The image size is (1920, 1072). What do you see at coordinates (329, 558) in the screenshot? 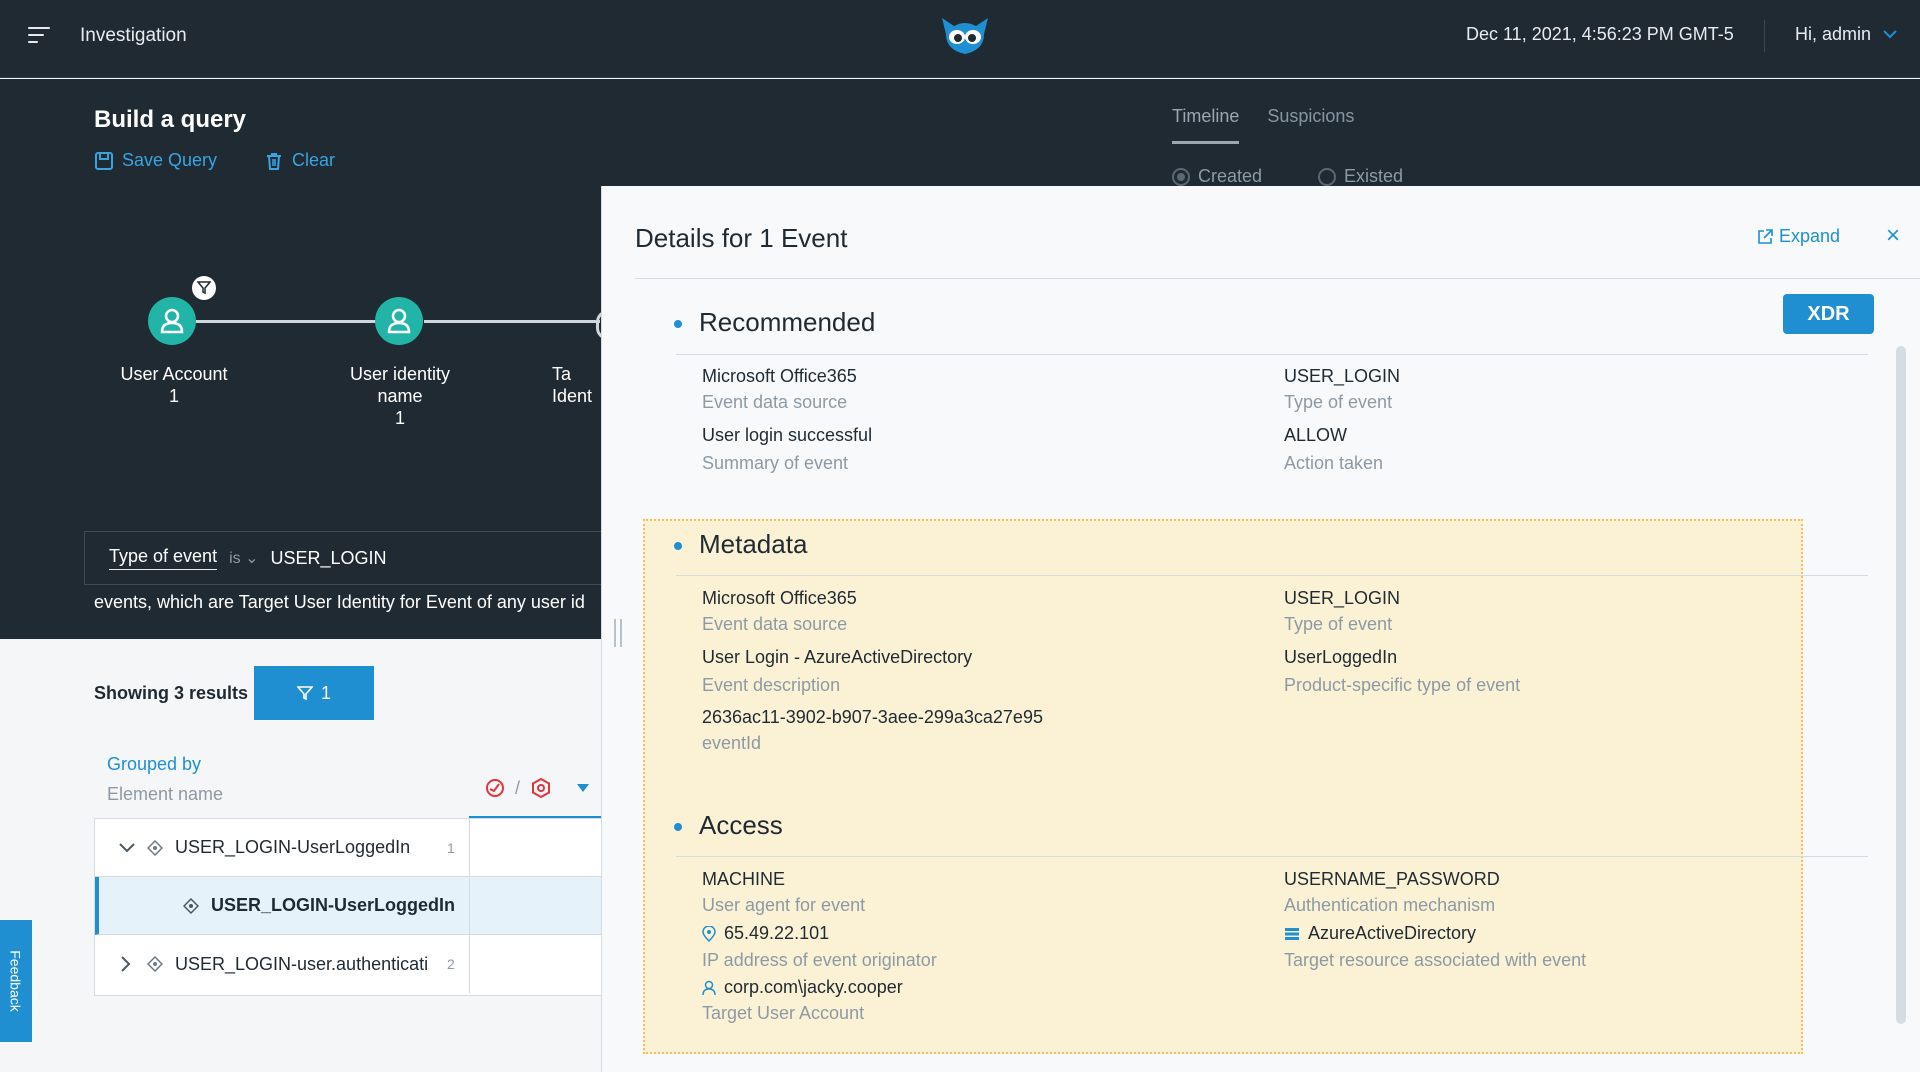
I see `filter-value: USER_LOGIN` at bounding box center [329, 558].